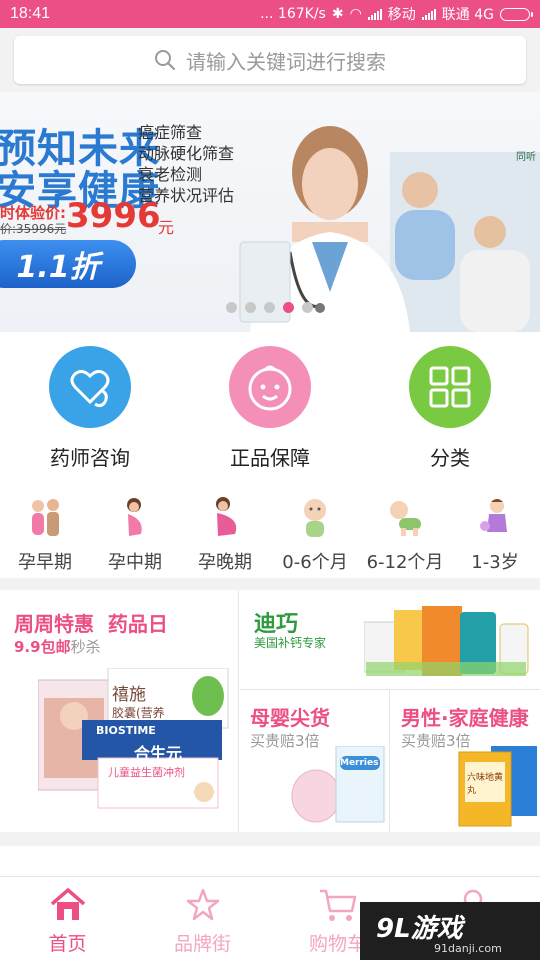  Describe the element at coordinates (90, 387) in the screenshot. I see `stethoscope-heart-icon` at that location.